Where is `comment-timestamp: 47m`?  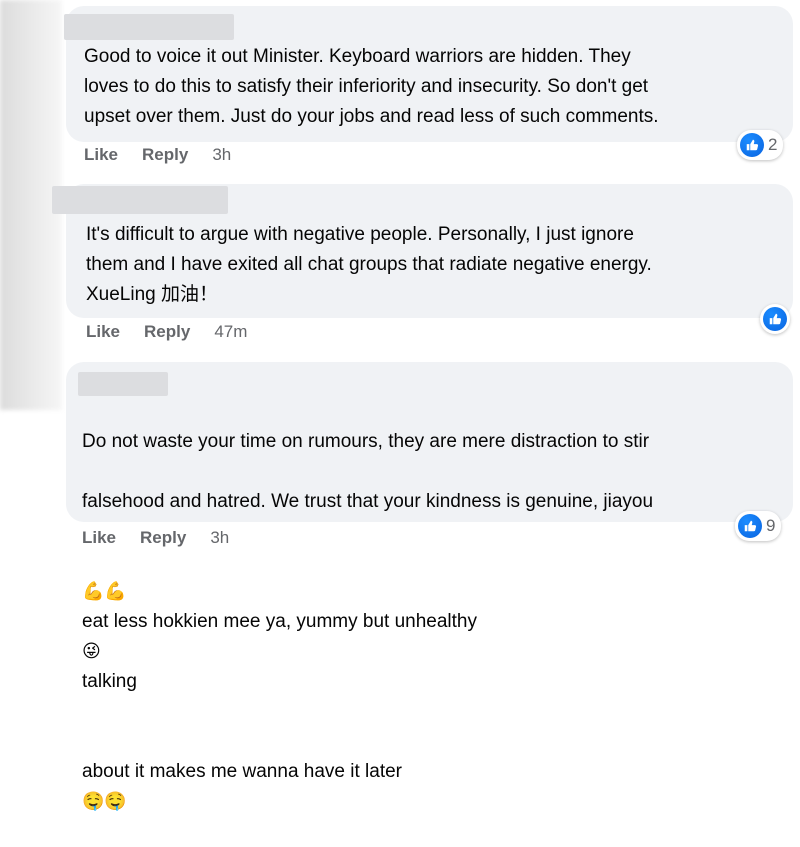 comment-timestamp: 47m is located at coordinates (230, 332).